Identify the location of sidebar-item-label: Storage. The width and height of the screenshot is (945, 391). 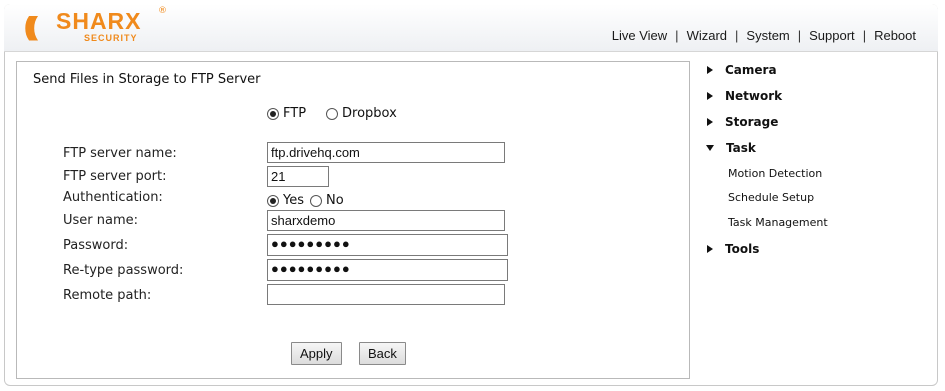
(752, 122).